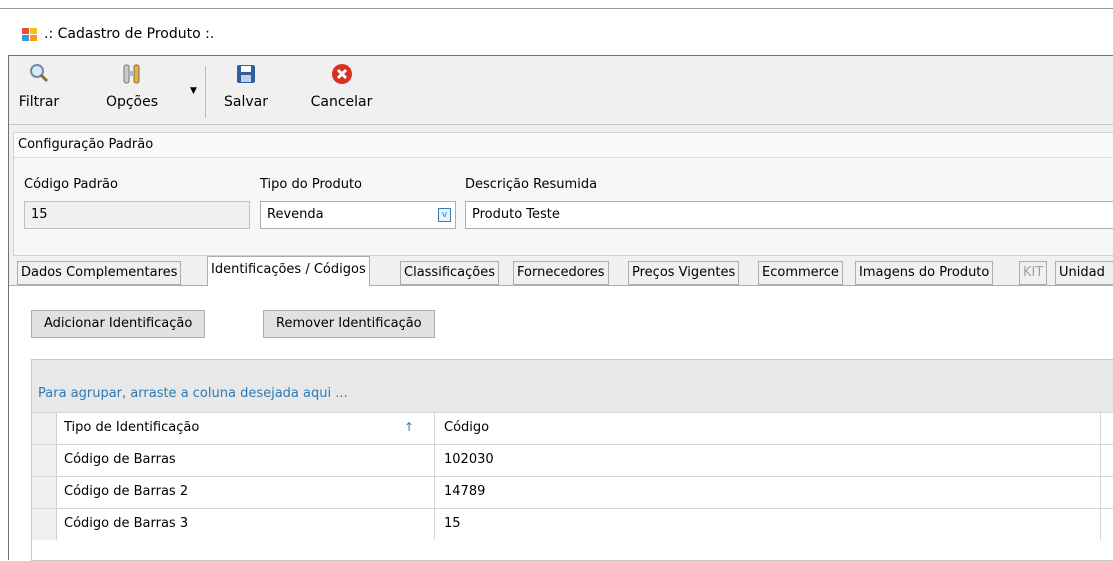 Image resolution: width=1113 pixels, height=561 pixels. What do you see at coordinates (118, 324) in the screenshot?
I see `add-identificacao-button: Adicionar Identificação` at bounding box center [118, 324].